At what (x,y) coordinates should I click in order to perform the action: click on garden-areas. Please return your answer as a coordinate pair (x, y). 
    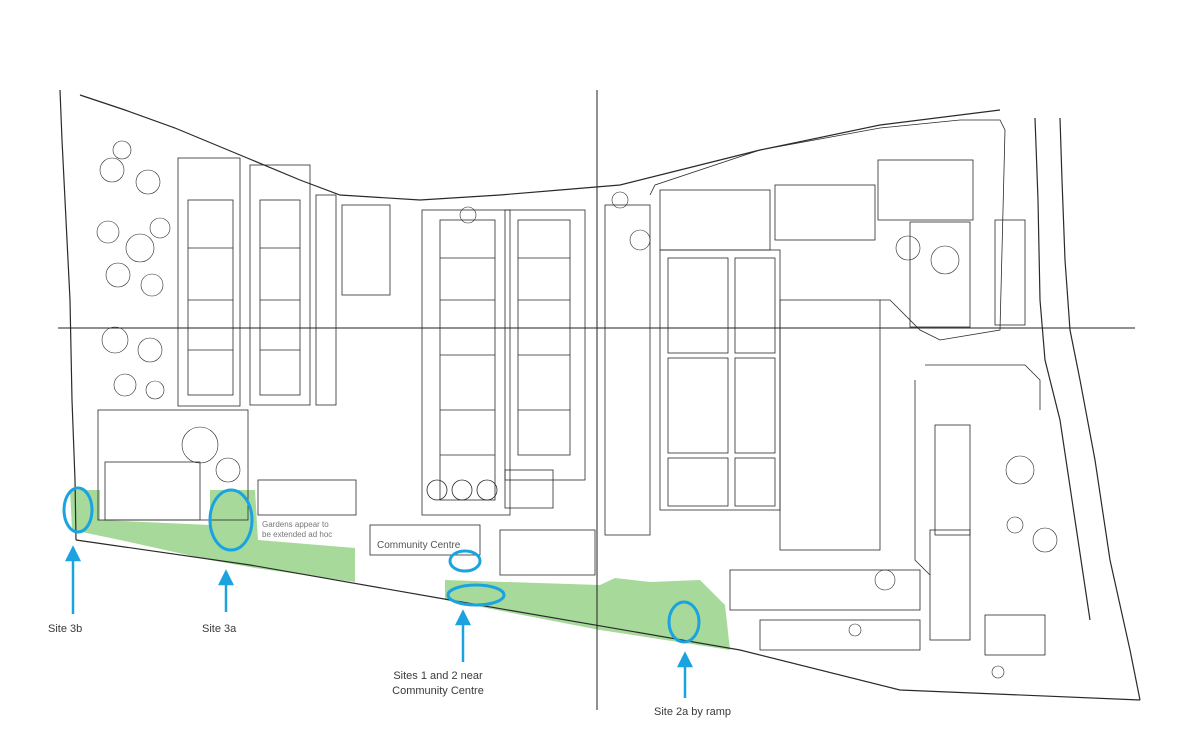
    Looking at the image, I should click on (400, 570).